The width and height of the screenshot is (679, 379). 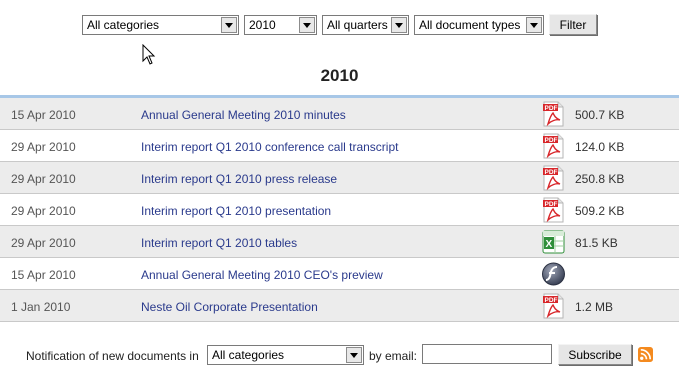 I want to click on filter-button: Filter, so click(x=573, y=24).